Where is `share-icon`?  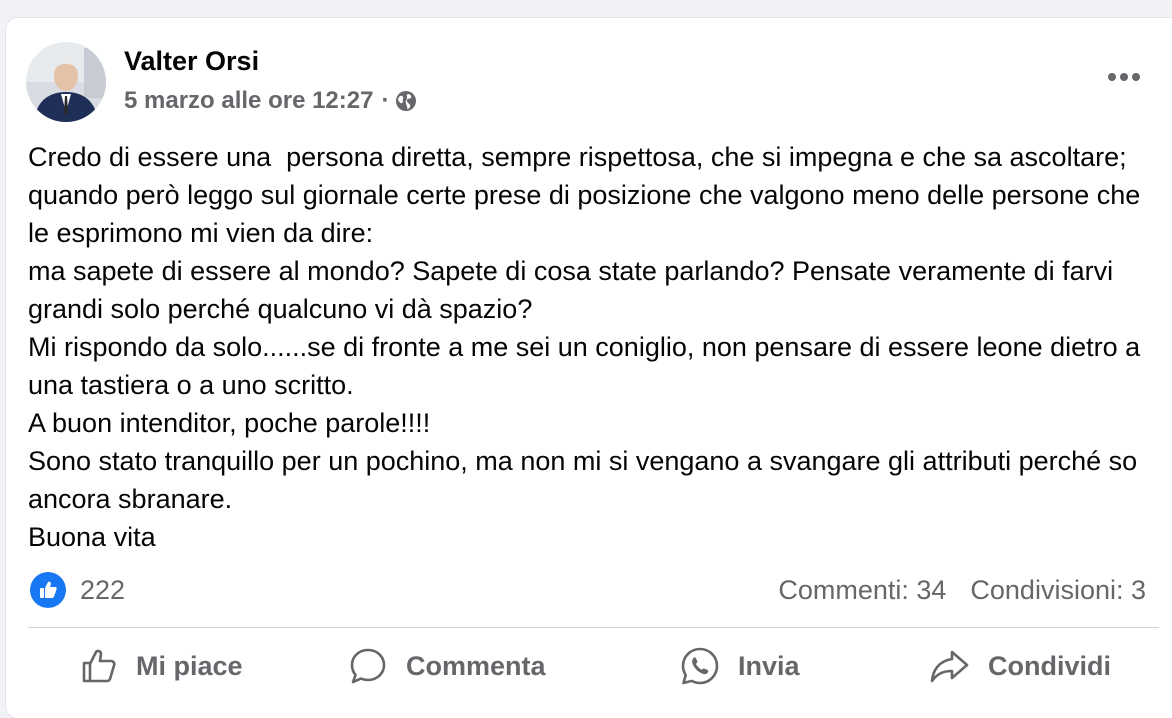 share-icon is located at coordinates (949, 666).